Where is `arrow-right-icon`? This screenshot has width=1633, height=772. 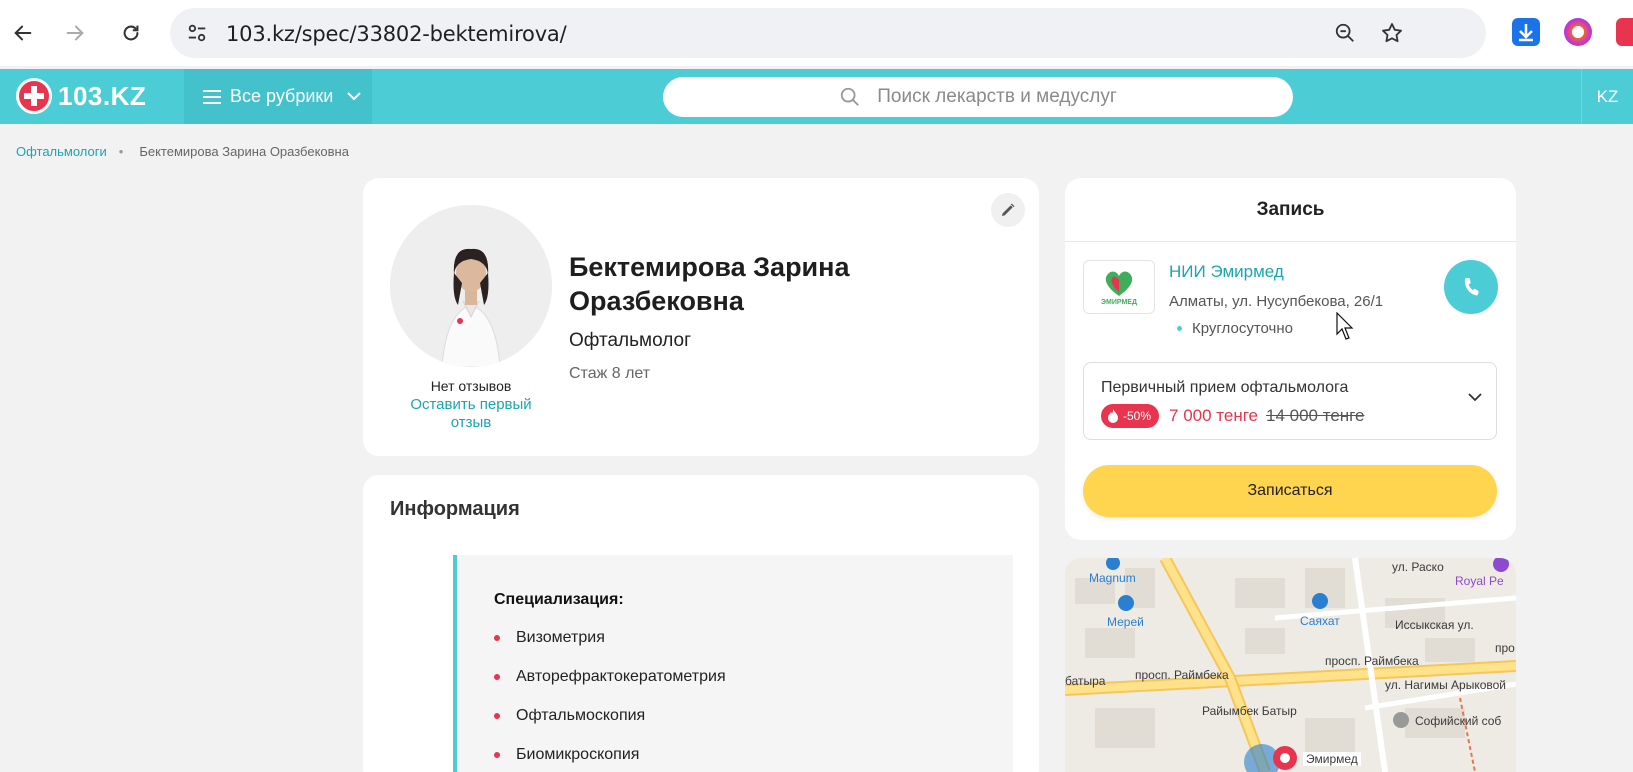 arrow-right-icon is located at coordinates (75, 33).